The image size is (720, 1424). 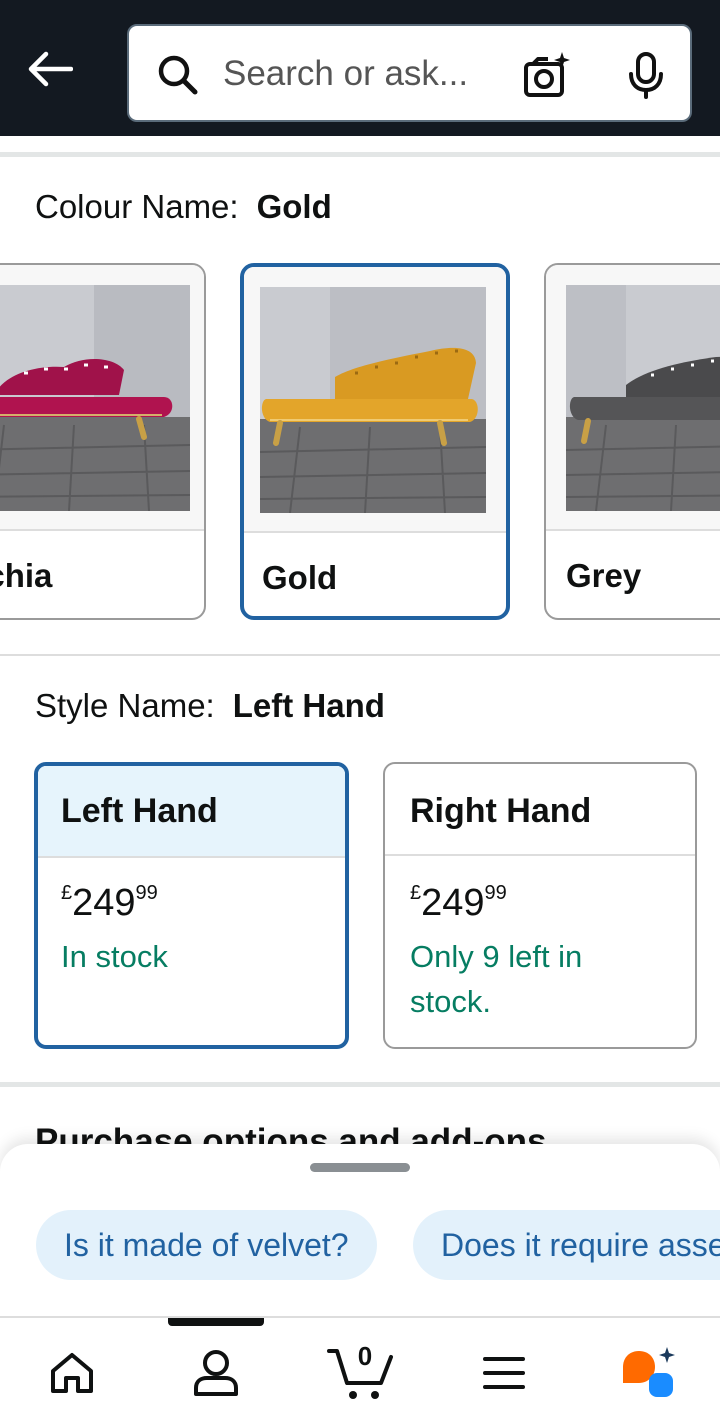 I want to click on style-option-title: Right Hand, so click(x=501, y=811).